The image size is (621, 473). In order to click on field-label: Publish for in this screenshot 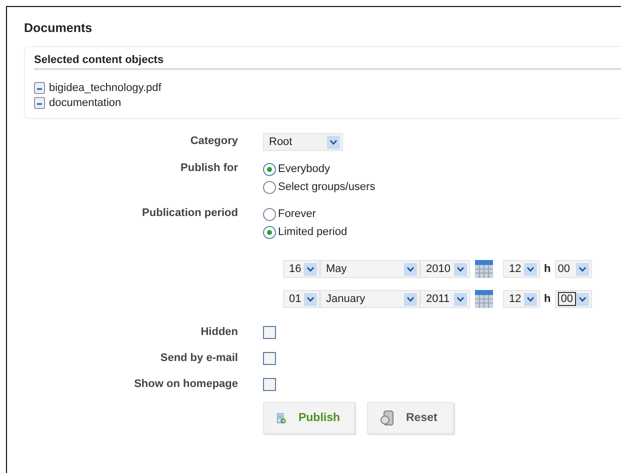, I will do `click(209, 168)`.